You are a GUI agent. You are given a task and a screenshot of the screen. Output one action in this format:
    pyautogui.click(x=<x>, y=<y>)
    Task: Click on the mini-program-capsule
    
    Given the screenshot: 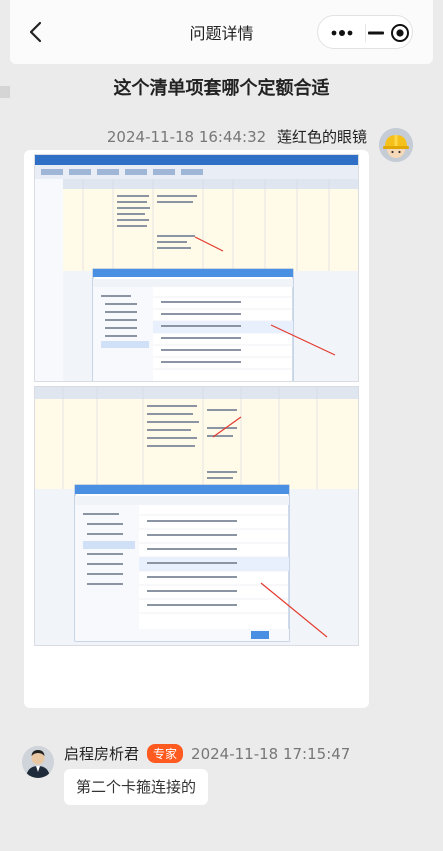 What is the action you would take?
    pyautogui.click(x=365, y=32)
    